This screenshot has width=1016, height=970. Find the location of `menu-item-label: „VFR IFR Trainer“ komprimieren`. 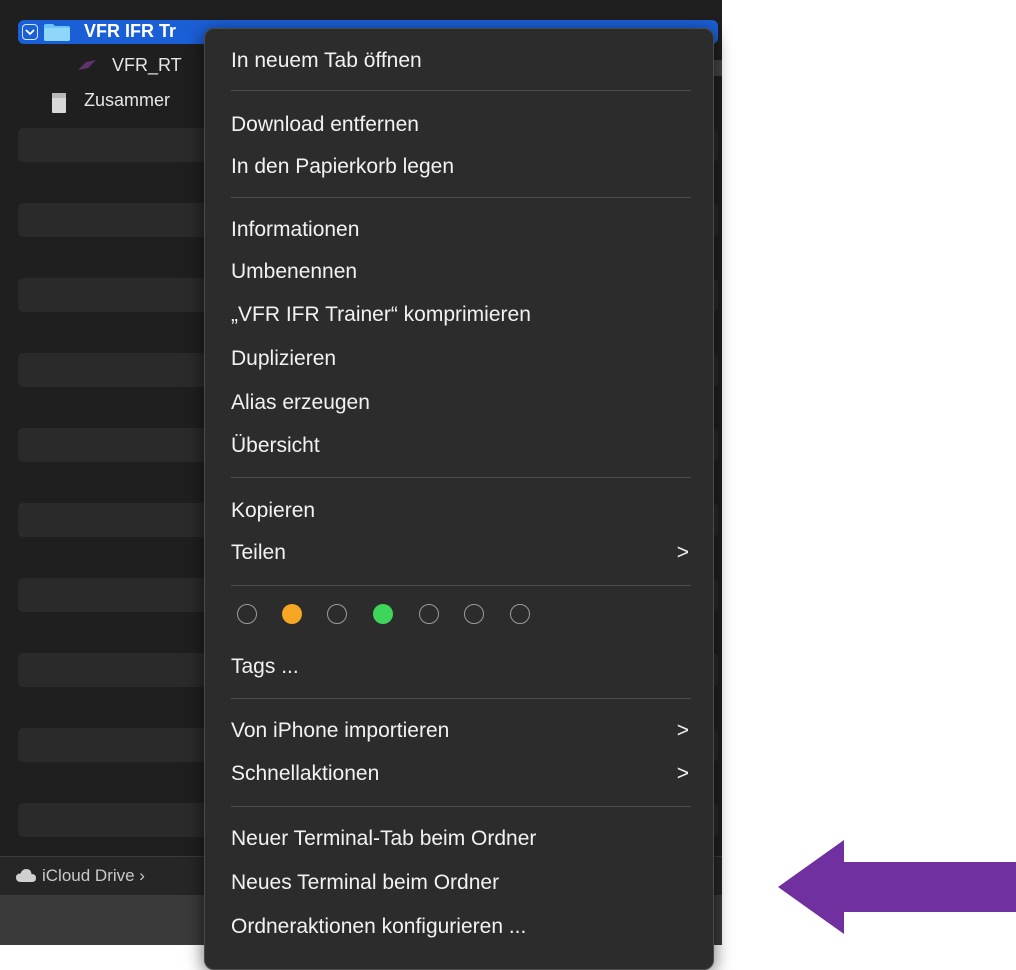

menu-item-label: „VFR IFR Trainer“ komprimieren is located at coordinates (381, 314).